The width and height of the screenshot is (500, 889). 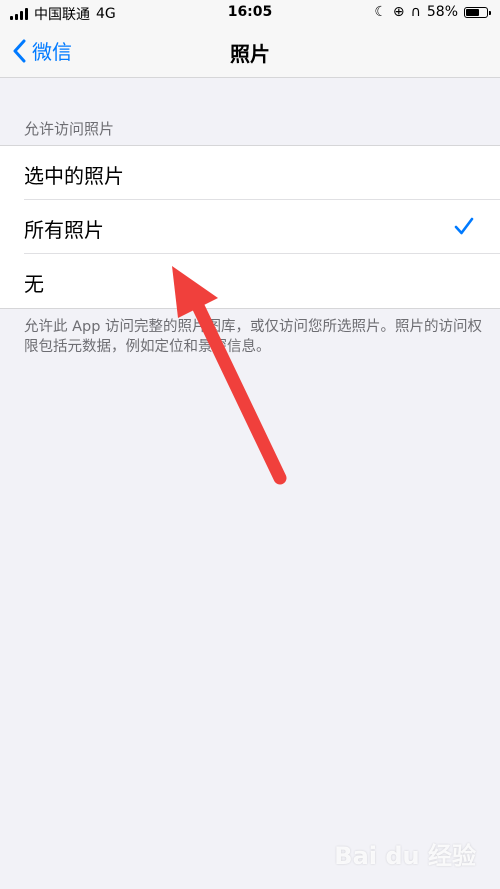 I want to click on navigation-bar: 微信 照片, so click(x=250, y=52).